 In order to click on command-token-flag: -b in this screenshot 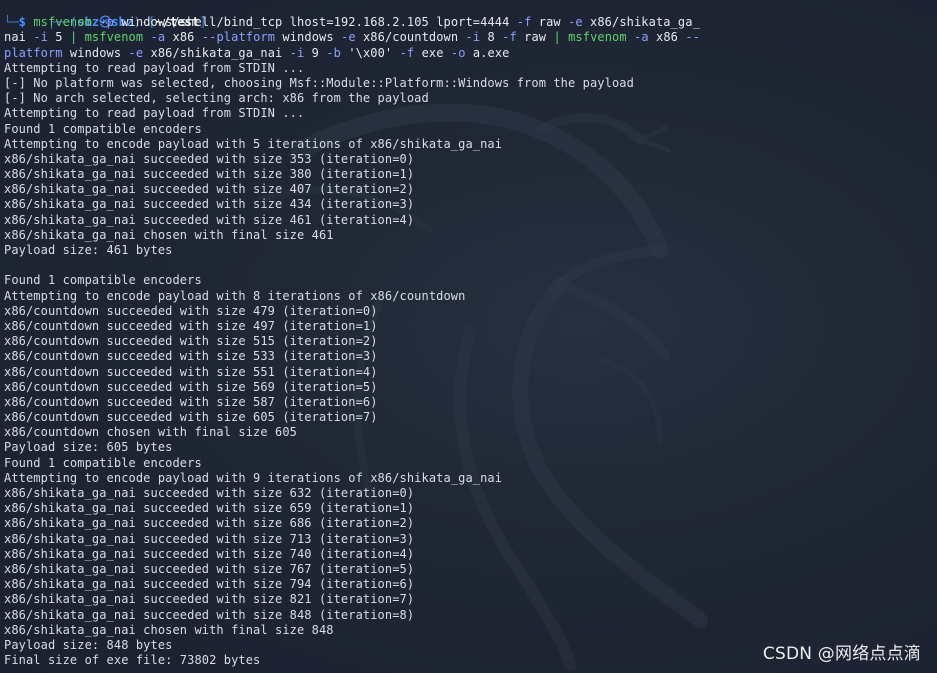, I will do `click(333, 52)`.